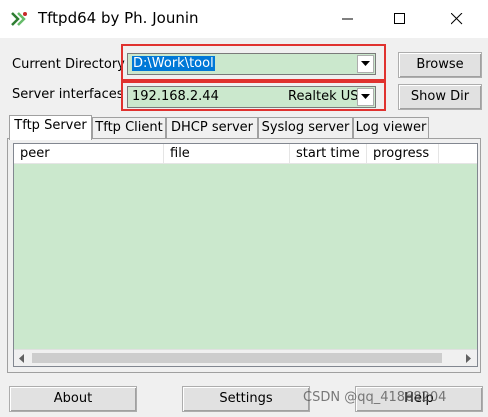 The height and width of the screenshot is (417, 488). I want to click on minimize-button, so click(348, 19).